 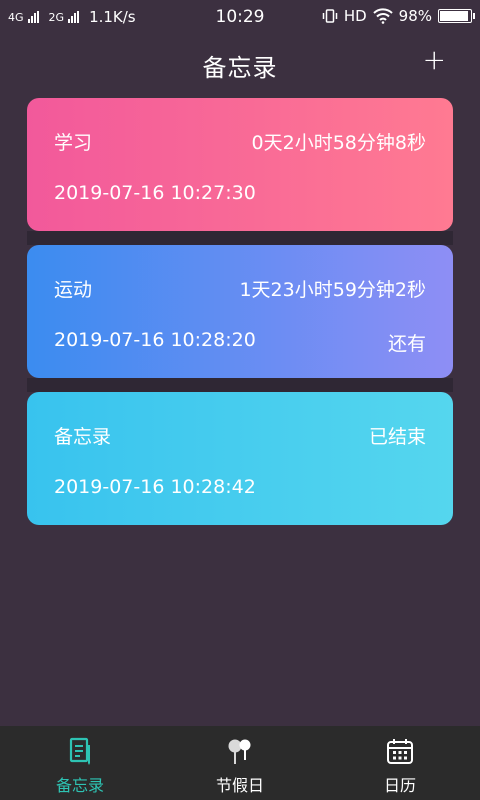 I want to click on tab-label: 备忘录, so click(x=79, y=785).